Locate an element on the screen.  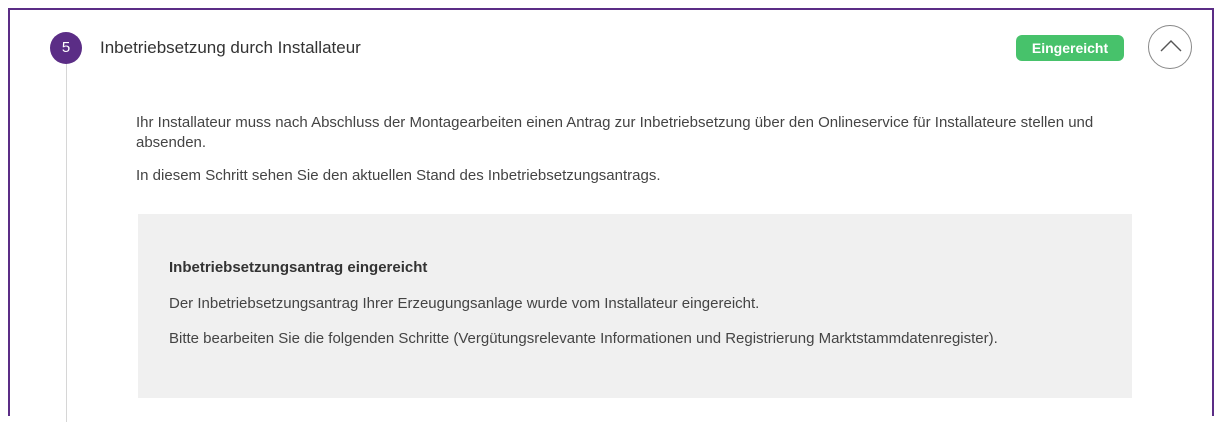
info-heading: Inbetriebsetzungsantrag eingereicht is located at coordinates (298, 267).